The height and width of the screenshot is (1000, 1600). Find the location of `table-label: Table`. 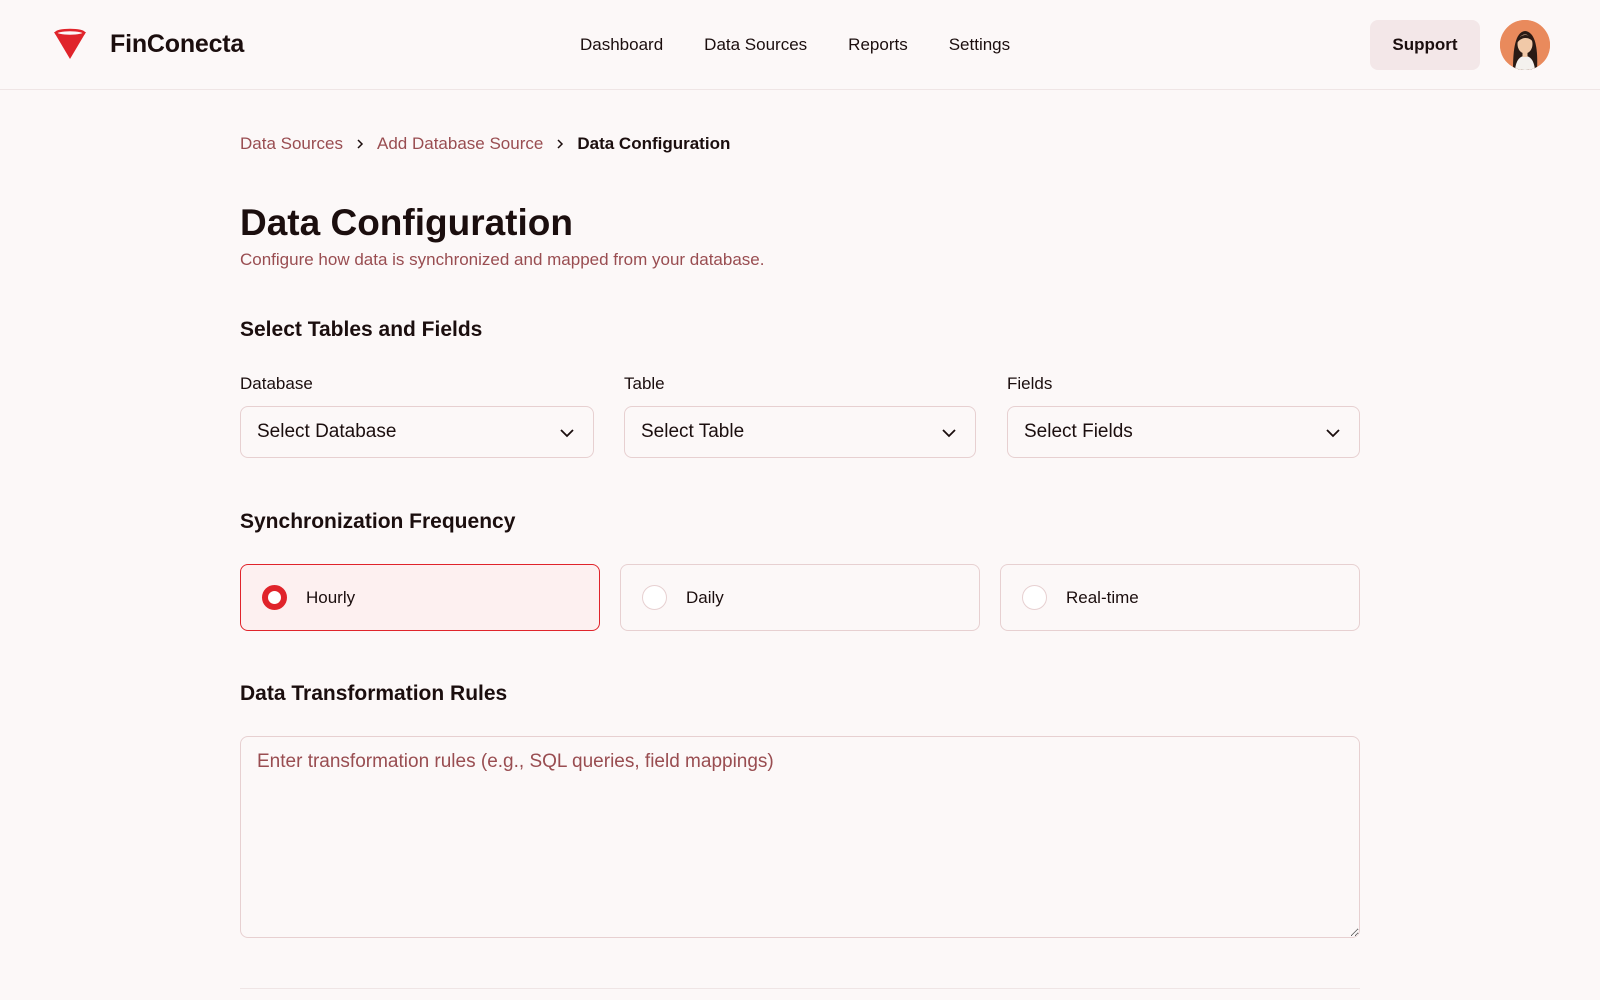

table-label: Table is located at coordinates (644, 383).